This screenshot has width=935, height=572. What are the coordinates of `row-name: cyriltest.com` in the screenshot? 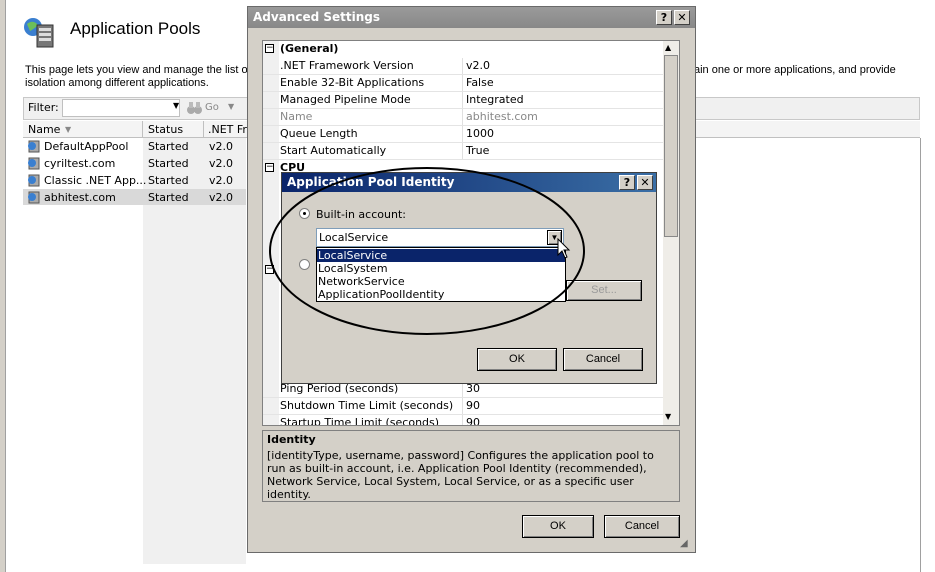 It's located at (80, 163).